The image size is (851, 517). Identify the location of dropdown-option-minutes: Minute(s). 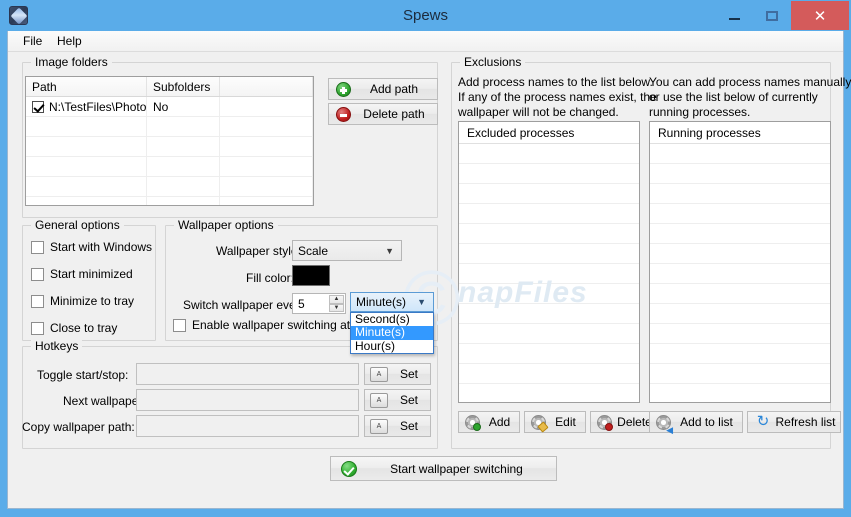
(392, 332).